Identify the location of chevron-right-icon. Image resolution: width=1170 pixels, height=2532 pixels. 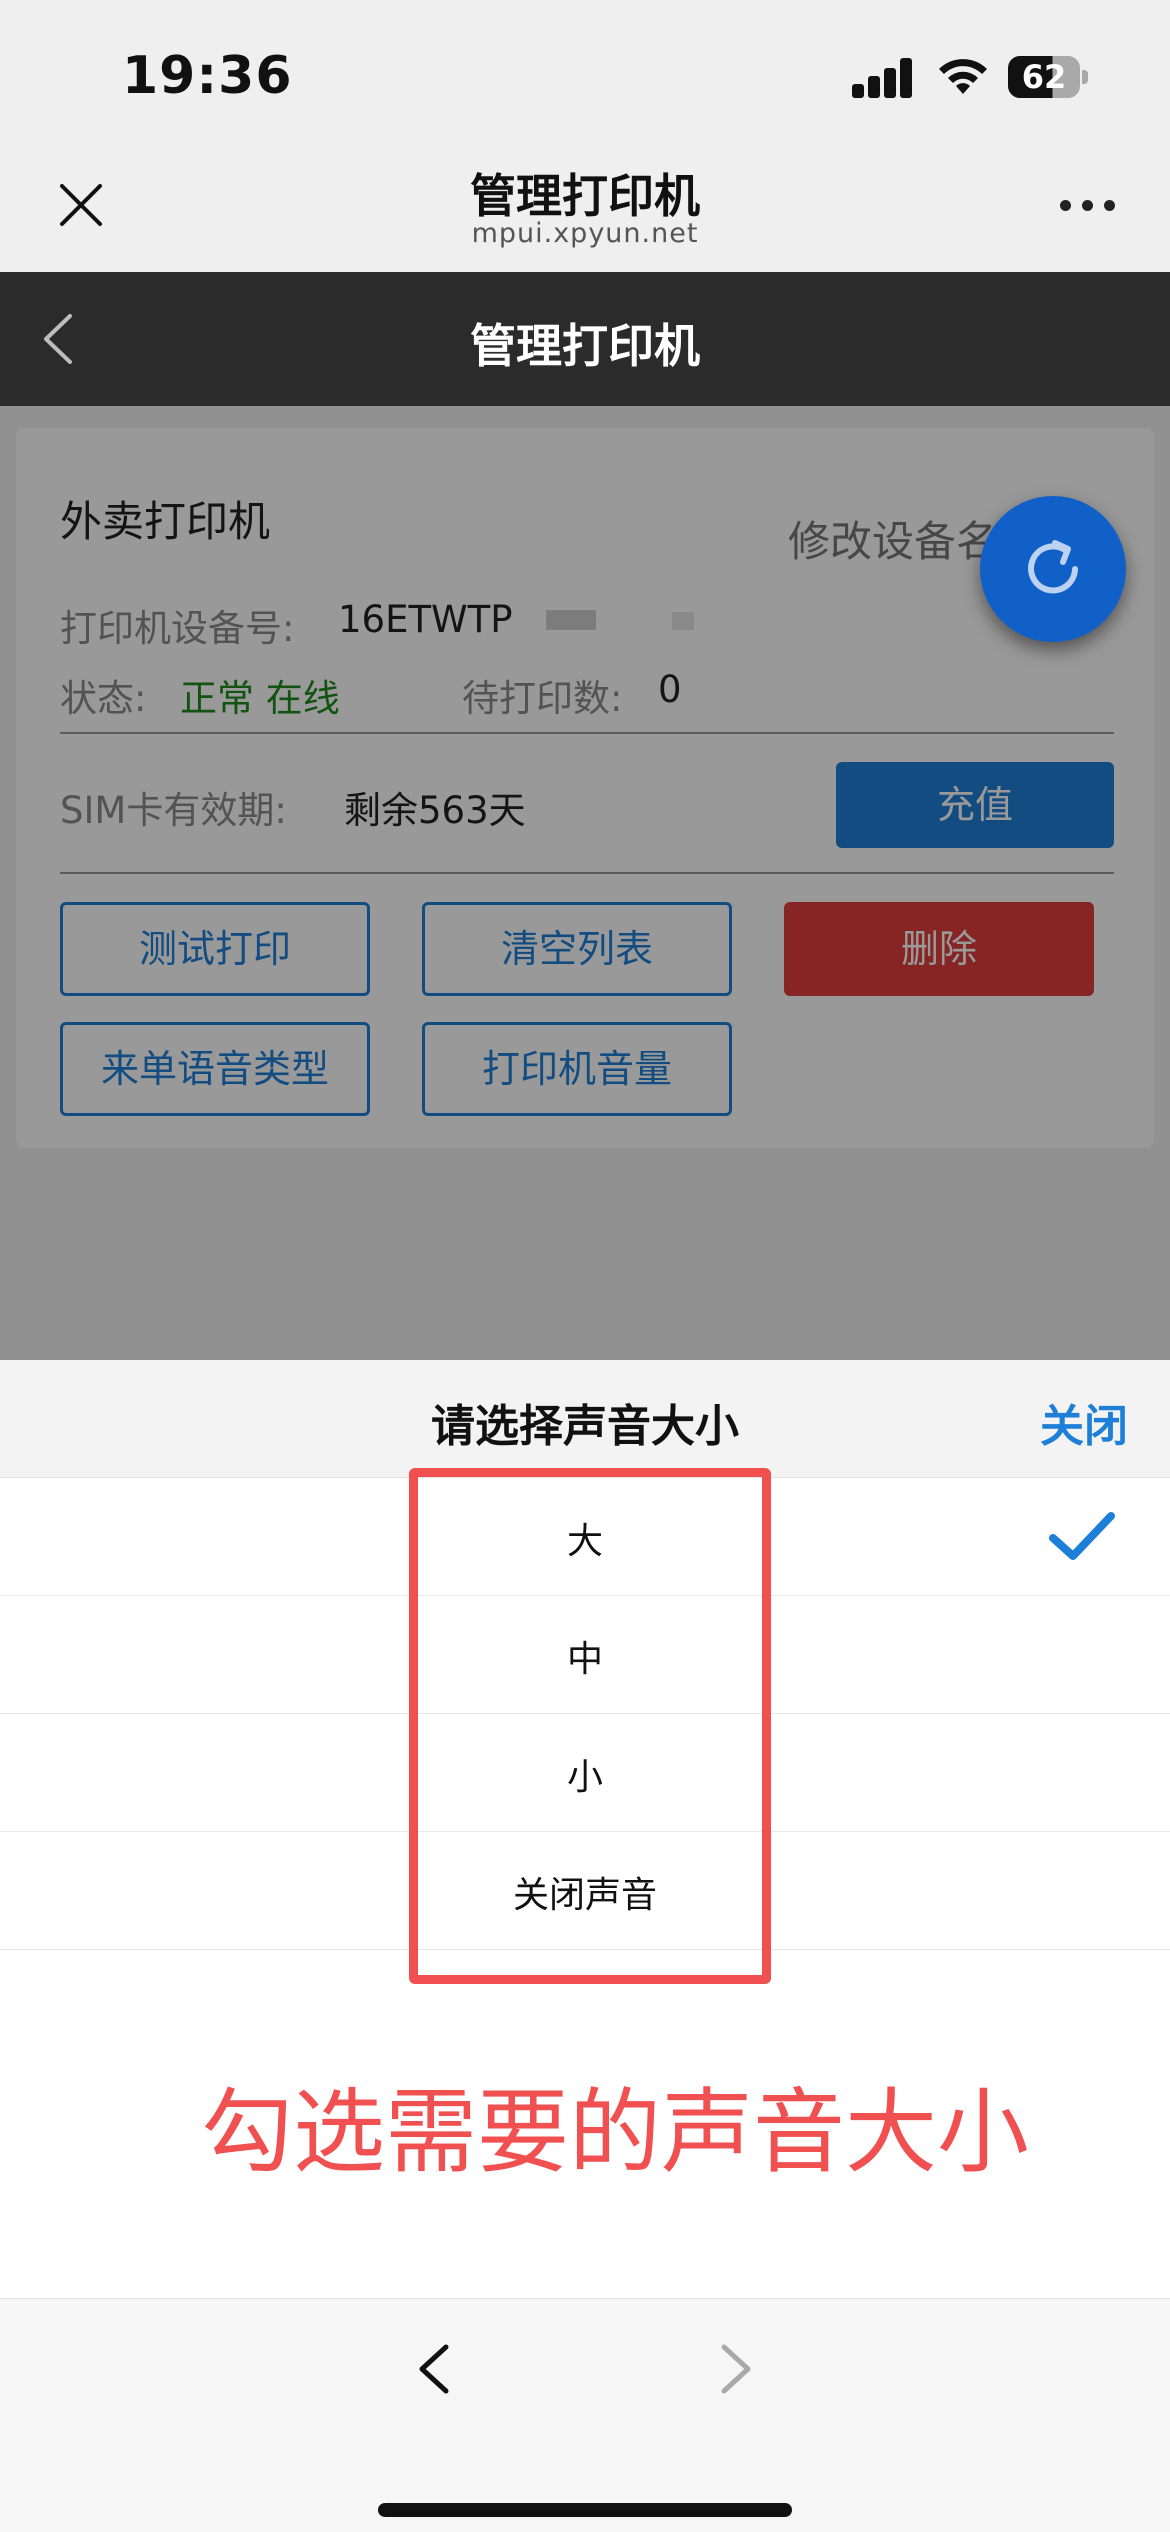
(736, 2369).